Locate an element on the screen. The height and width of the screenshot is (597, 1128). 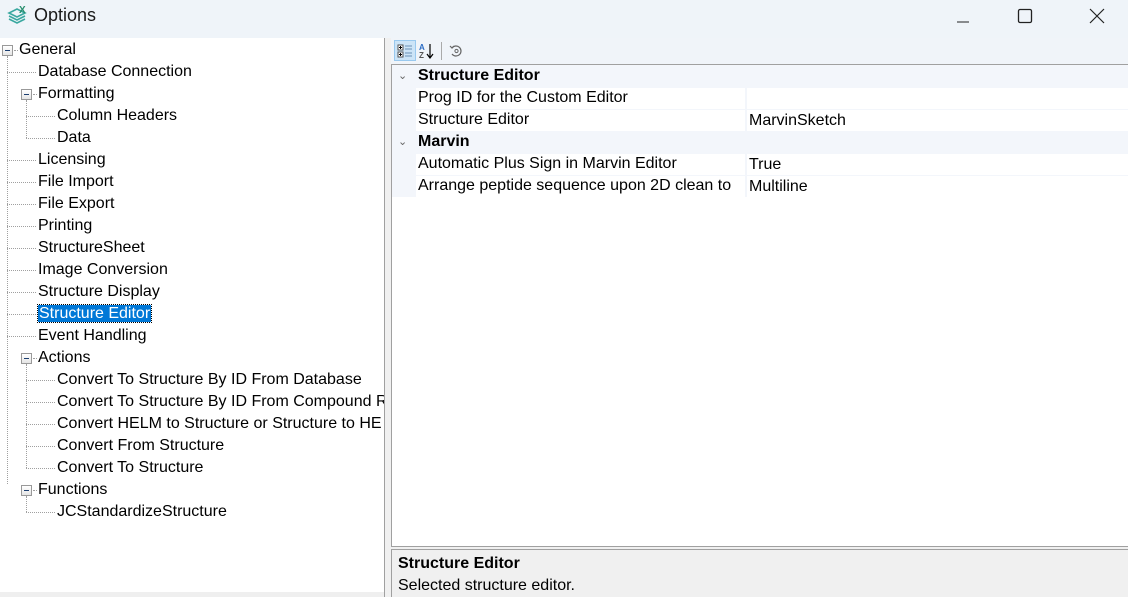
tree-node-label: Structure Editor is located at coordinates (94, 313).